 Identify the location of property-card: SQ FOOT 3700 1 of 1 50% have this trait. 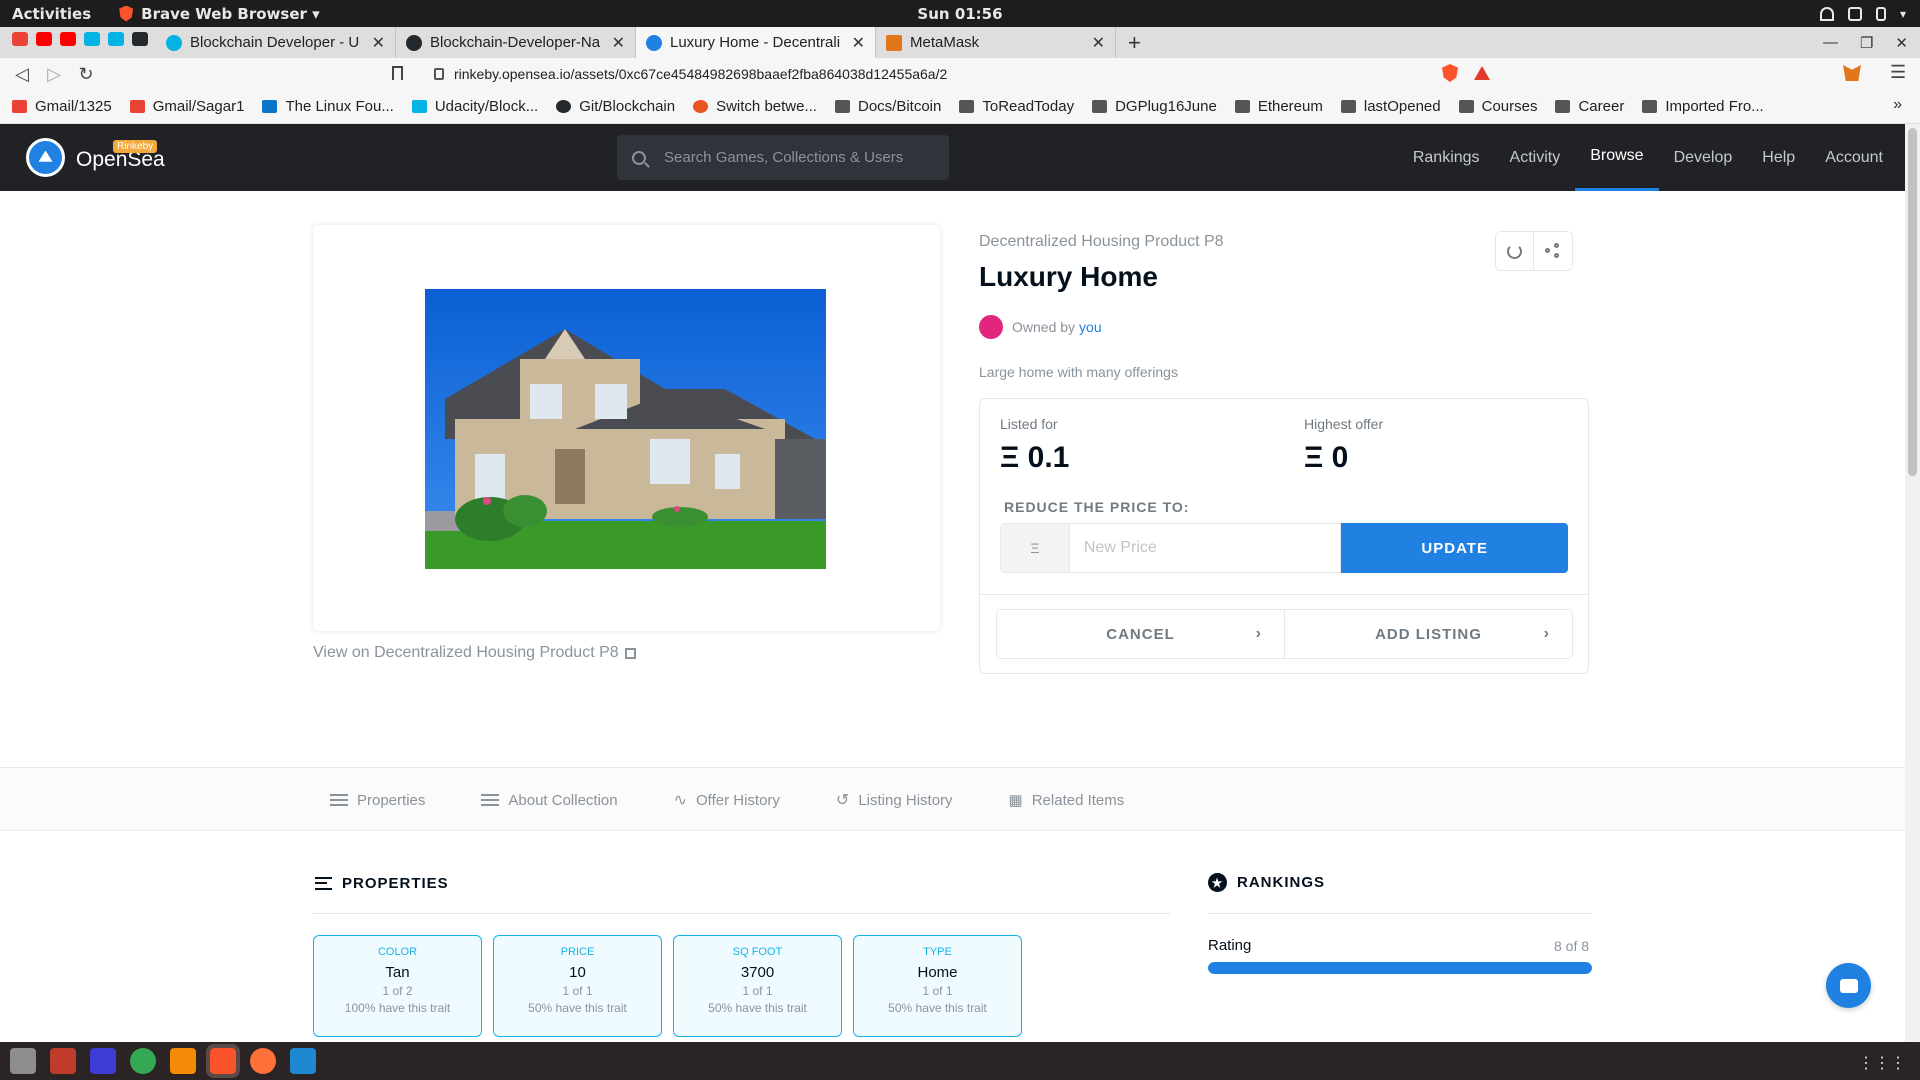
(757, 986).